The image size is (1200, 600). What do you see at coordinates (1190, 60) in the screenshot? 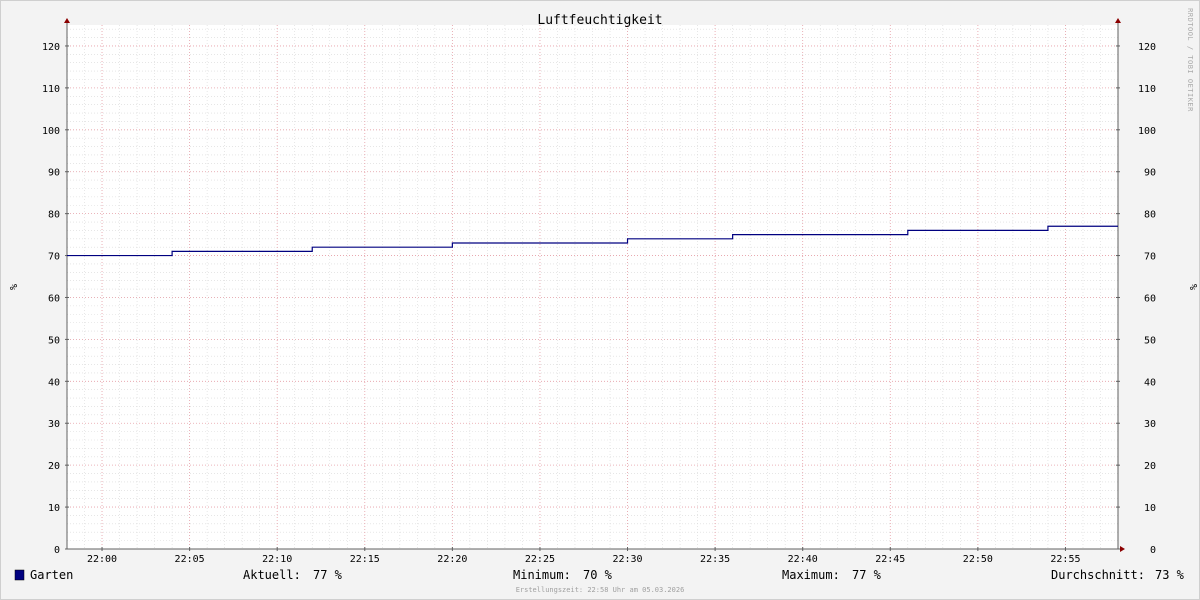
I see `watermark: RRDTOOL / TOBI OETIKER` at bounding box center [1190, 60].